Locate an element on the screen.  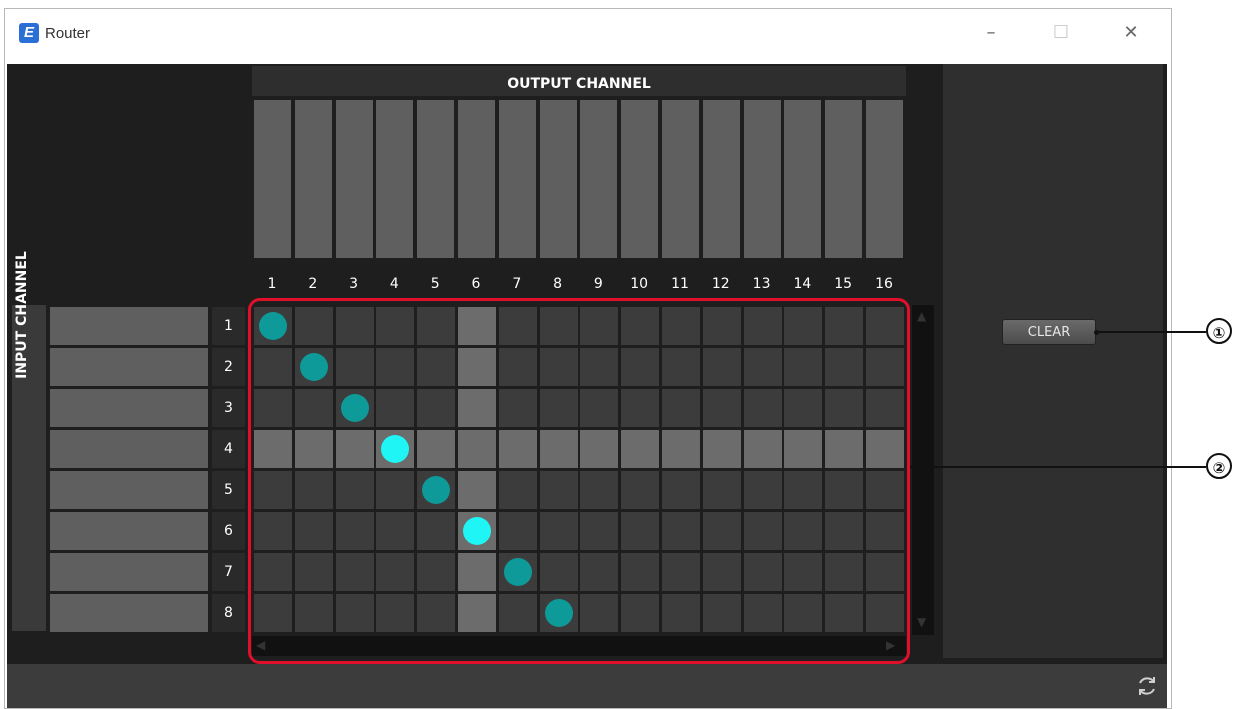
output-channel-number: 10 is located at coordinates (639, 284).